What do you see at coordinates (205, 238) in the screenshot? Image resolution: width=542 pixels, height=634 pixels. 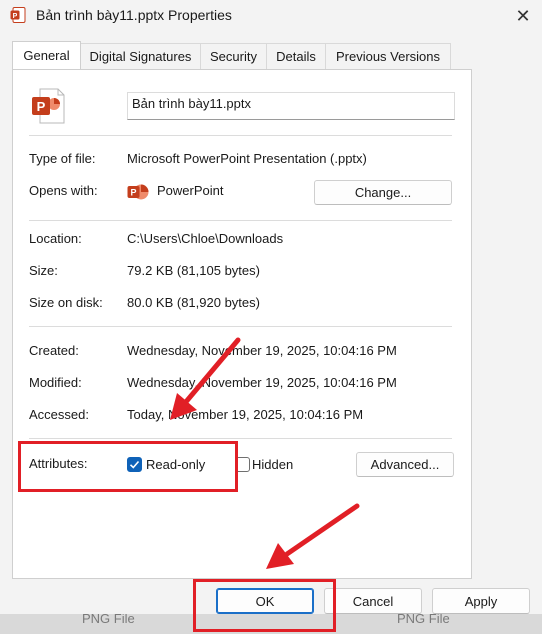 I see `location-value: C:\Users\Chloe\Downloads` at bounding box center [205, 238].